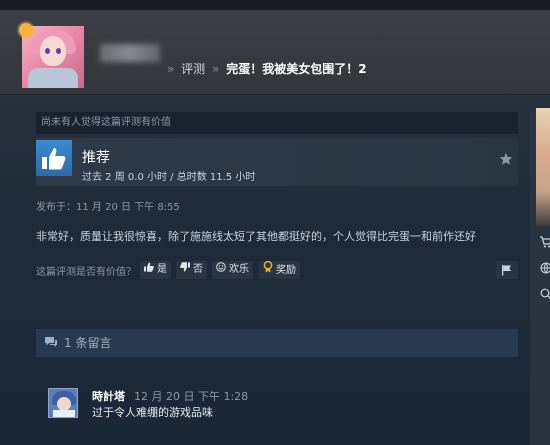 The width and height of the screenshot is (550, 445). What do you see at coordinates (58, 51) in the screenshot?
I see `avatar-eye-right` at bounding box center [58, 51].